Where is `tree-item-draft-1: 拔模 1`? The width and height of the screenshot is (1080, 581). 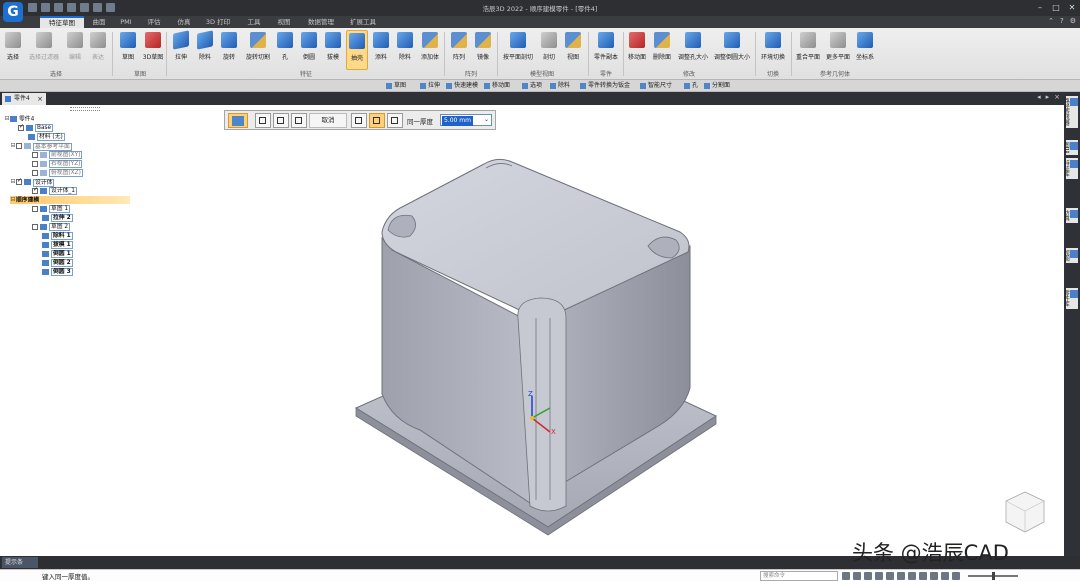 tree-item-draft-1: 拔模 1 is located at coordinates (57, 245).